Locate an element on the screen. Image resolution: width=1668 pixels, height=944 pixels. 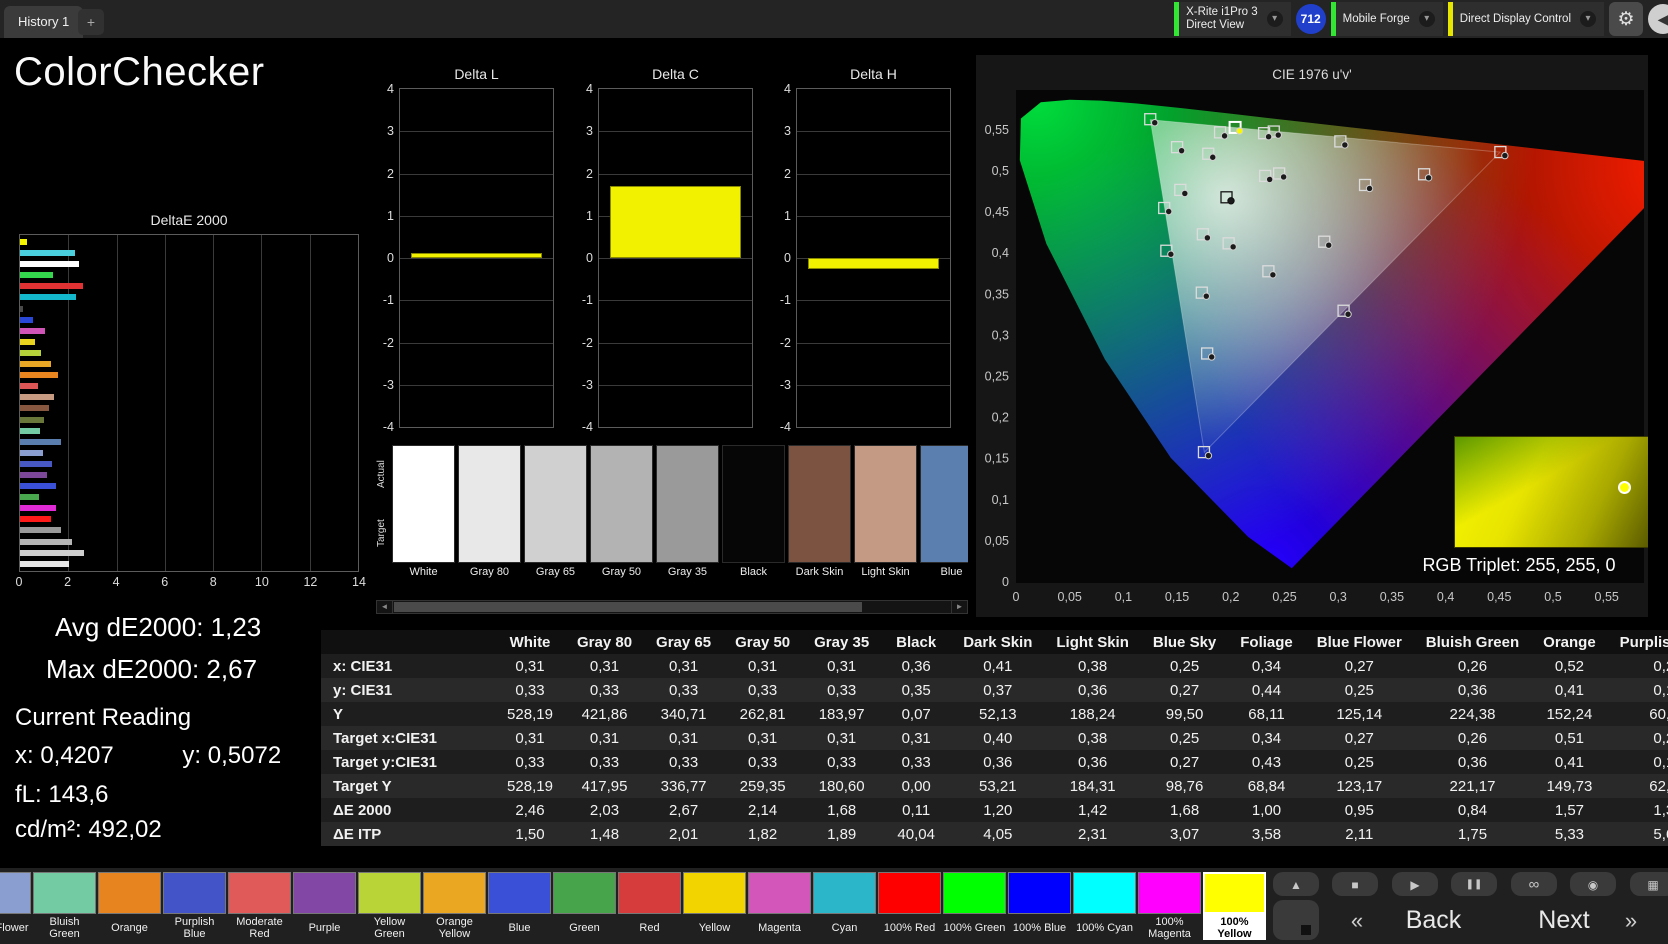
current-color-marker is located at coordinates (1624, 487).